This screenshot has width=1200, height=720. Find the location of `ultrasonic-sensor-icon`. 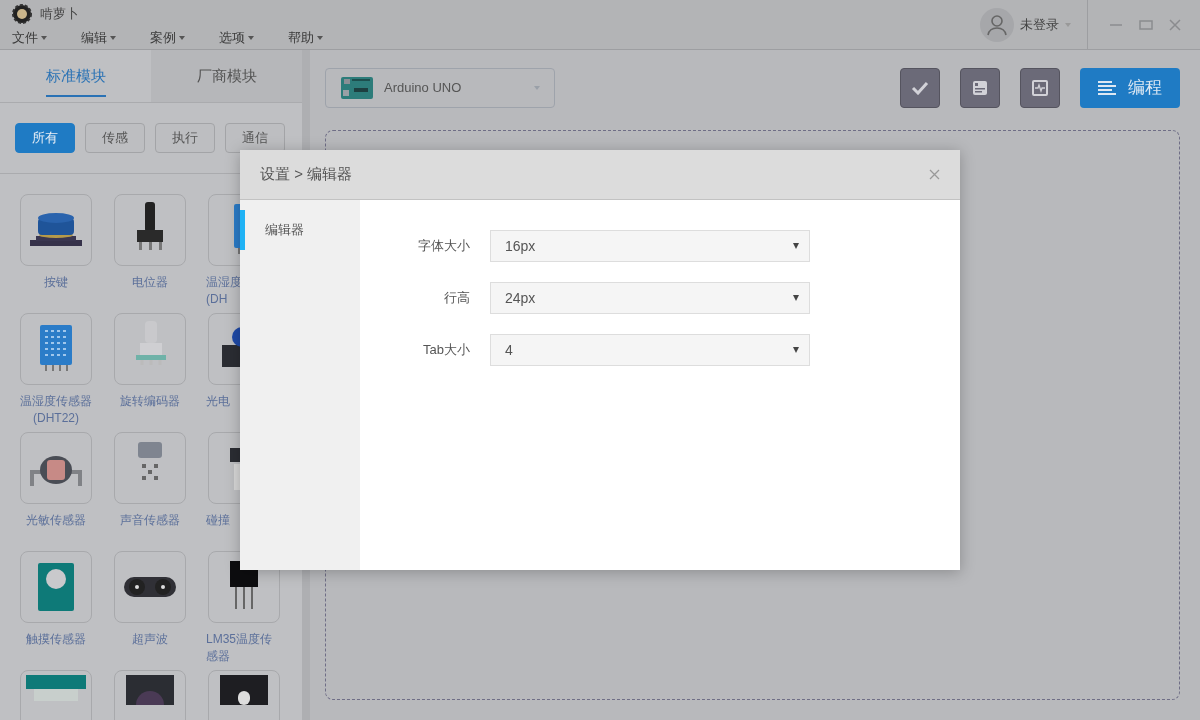

ultrasonic-sensor-icon is located at coordinates (150, 587).